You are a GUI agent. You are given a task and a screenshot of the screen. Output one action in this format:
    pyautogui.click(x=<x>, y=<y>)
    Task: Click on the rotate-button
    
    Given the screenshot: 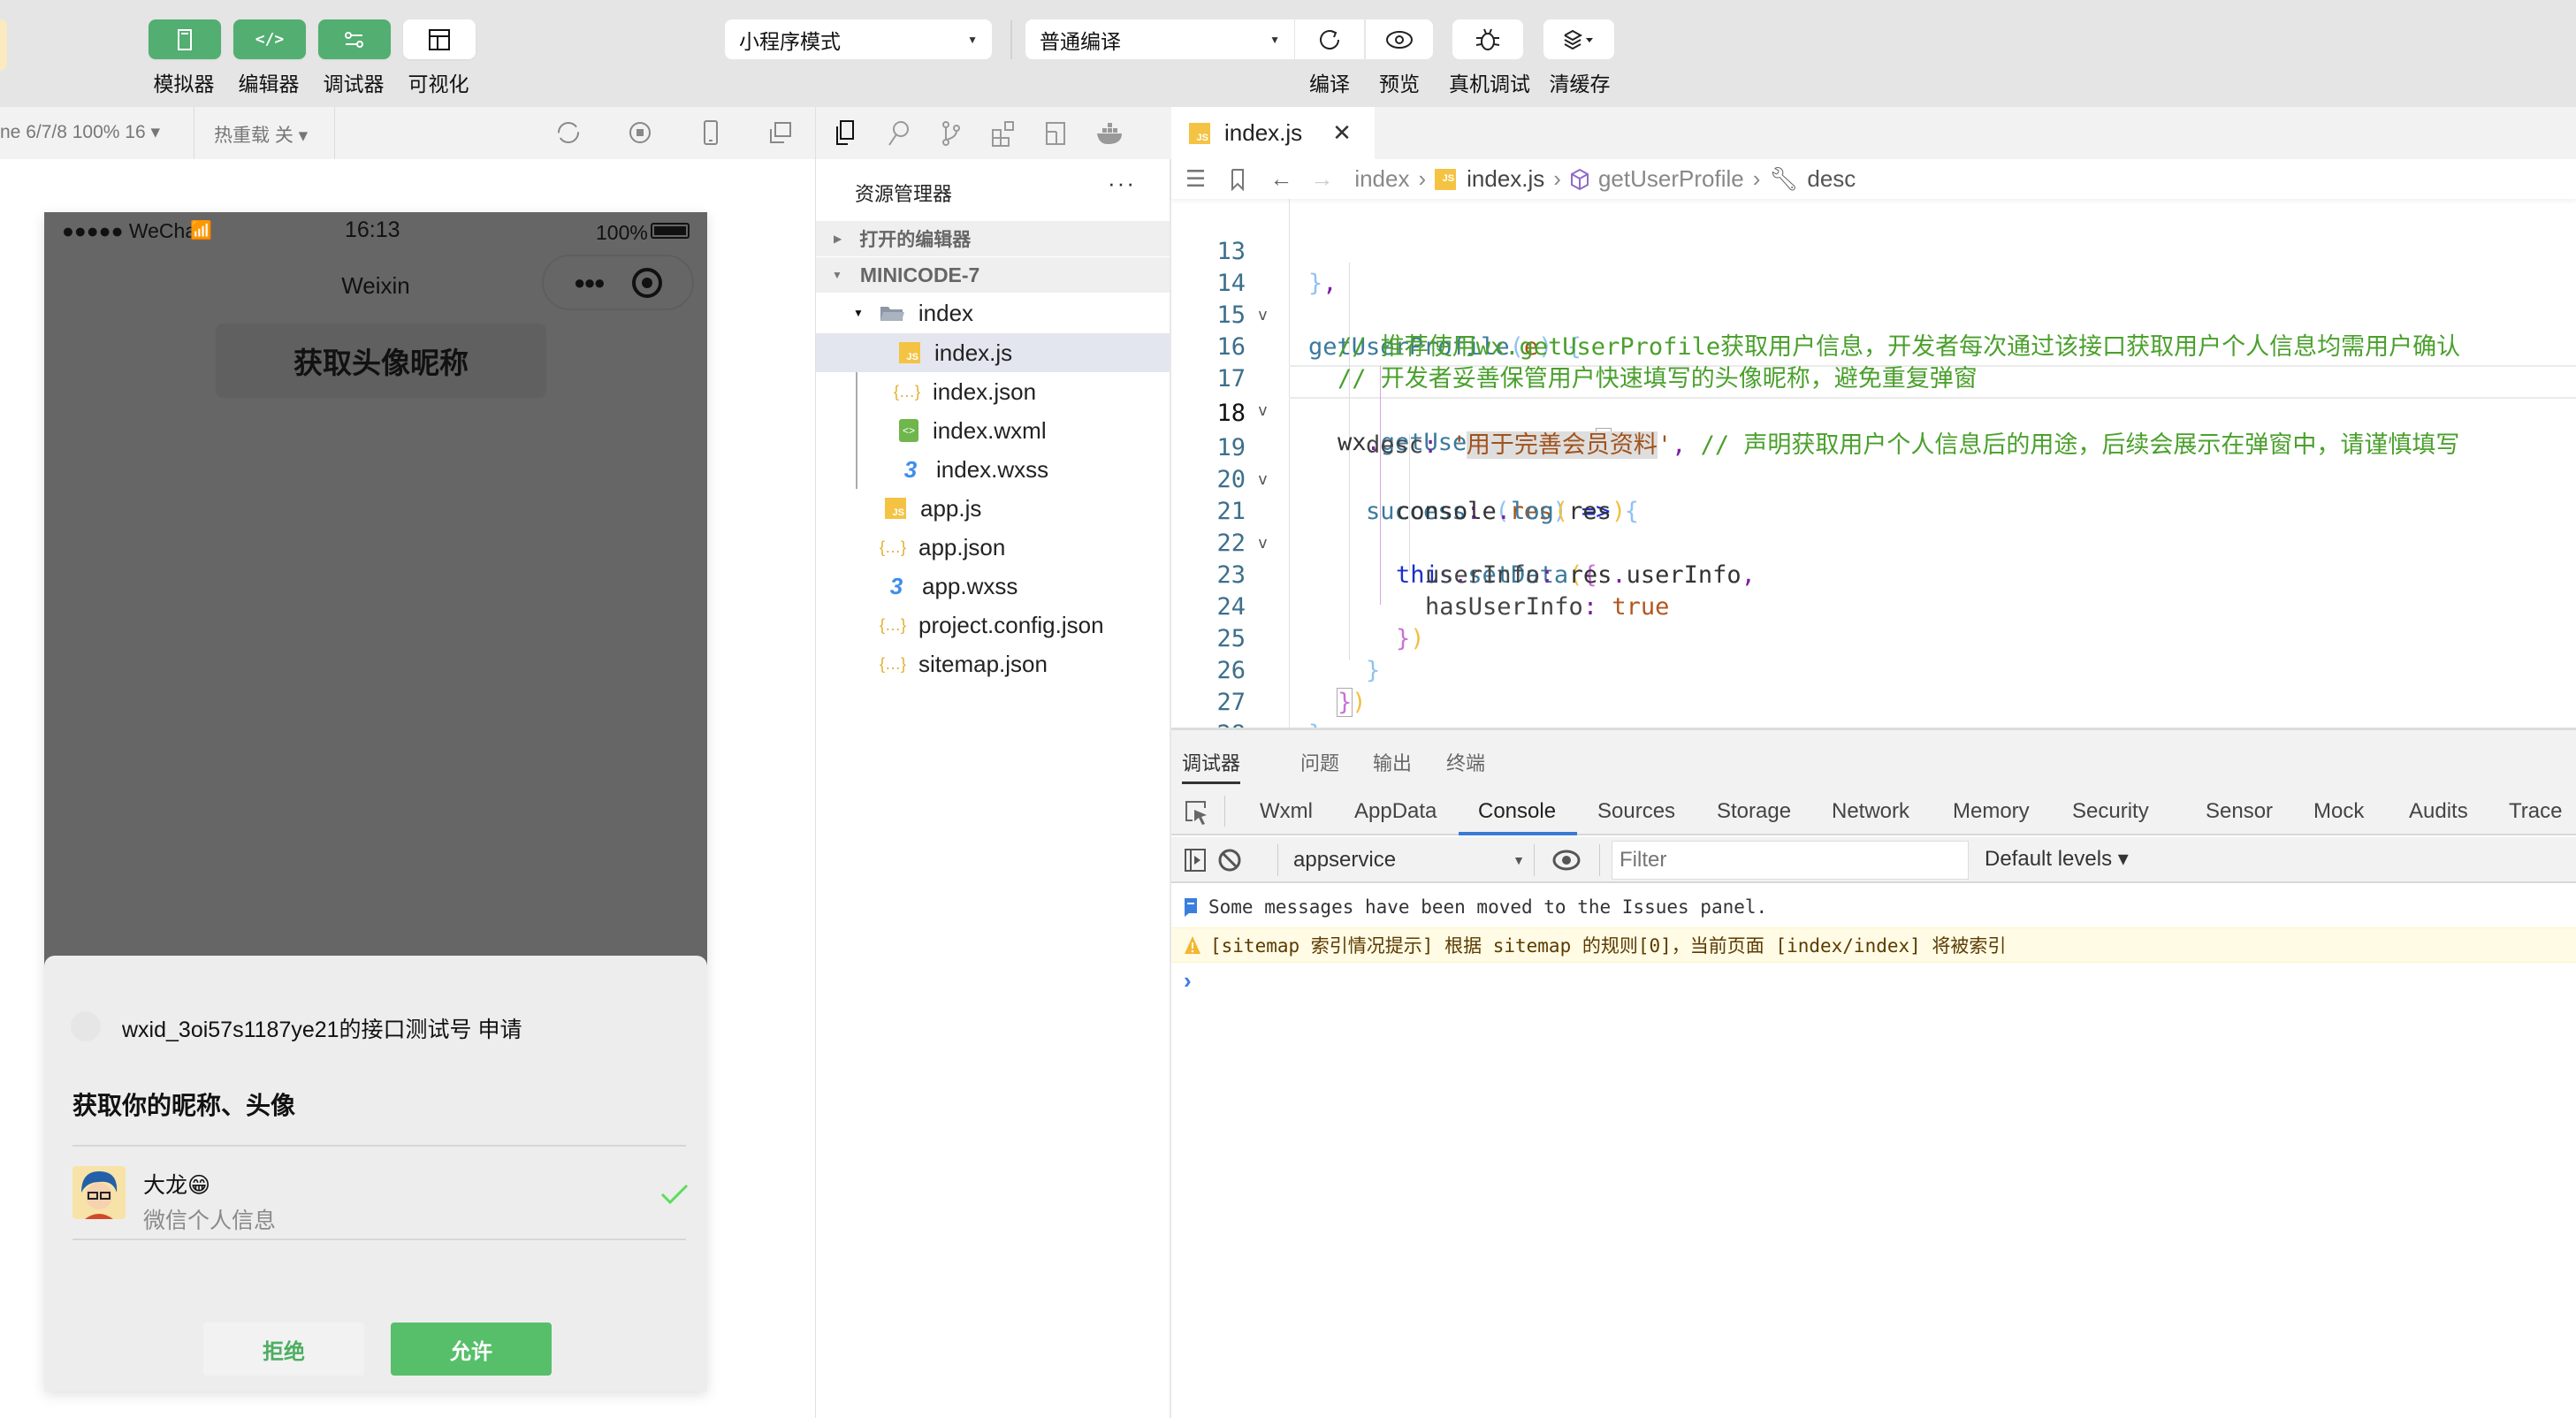 What is the action you would take?
    pyautogui.click(x=568, y=132)
    